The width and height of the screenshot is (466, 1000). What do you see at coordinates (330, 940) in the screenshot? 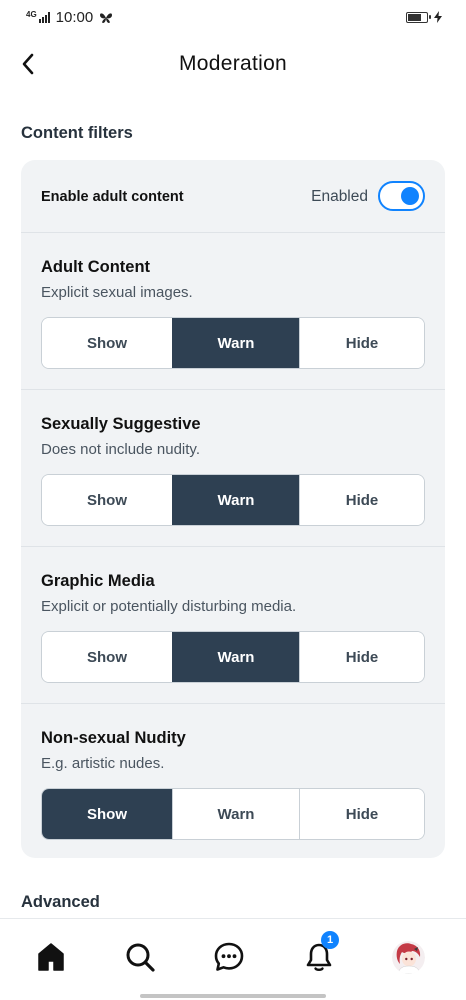
I see `notification-badge: 1` at bounding box center [330, 940].